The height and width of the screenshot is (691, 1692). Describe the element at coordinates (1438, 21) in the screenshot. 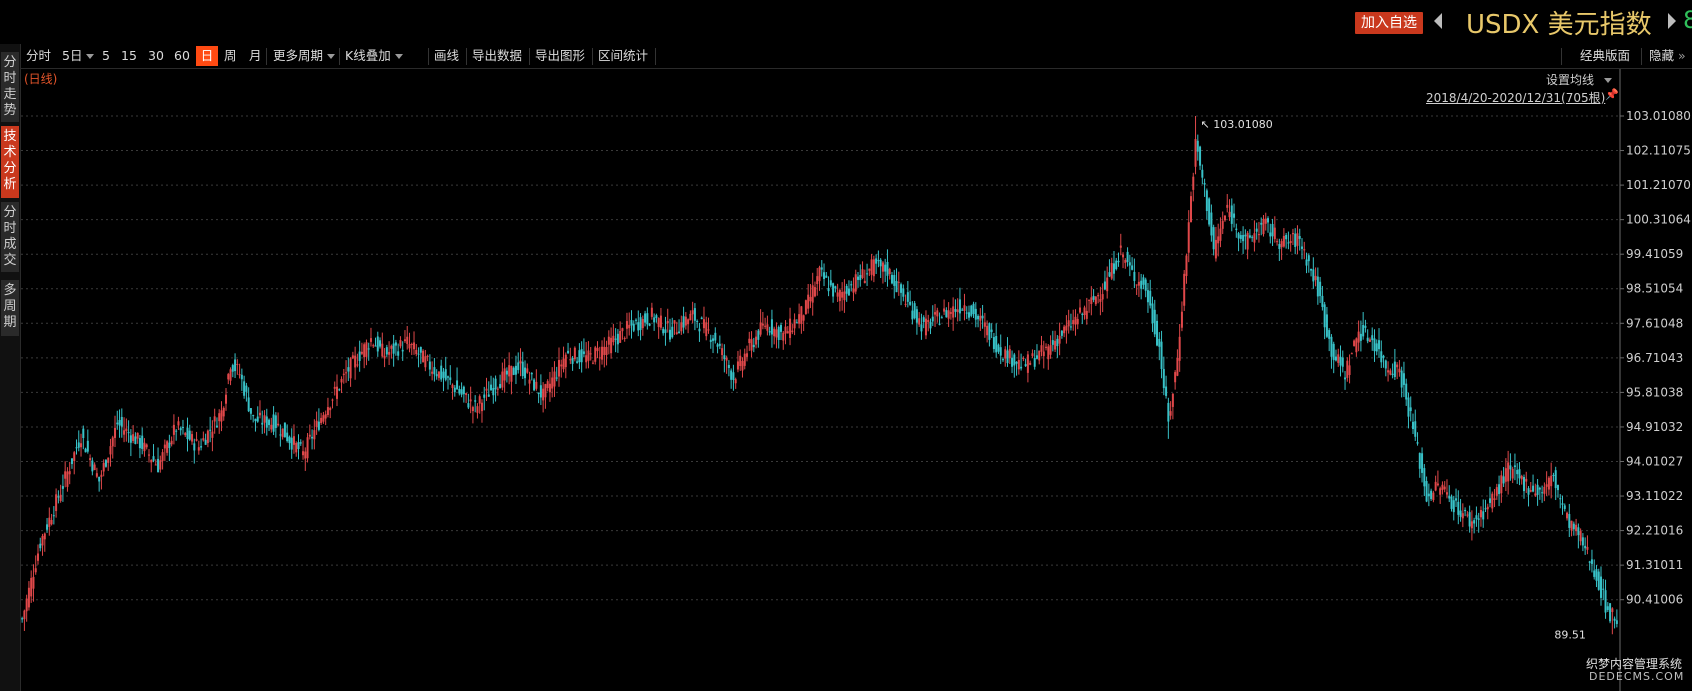

I see `prev-symbol-arrow-icon` at that location.